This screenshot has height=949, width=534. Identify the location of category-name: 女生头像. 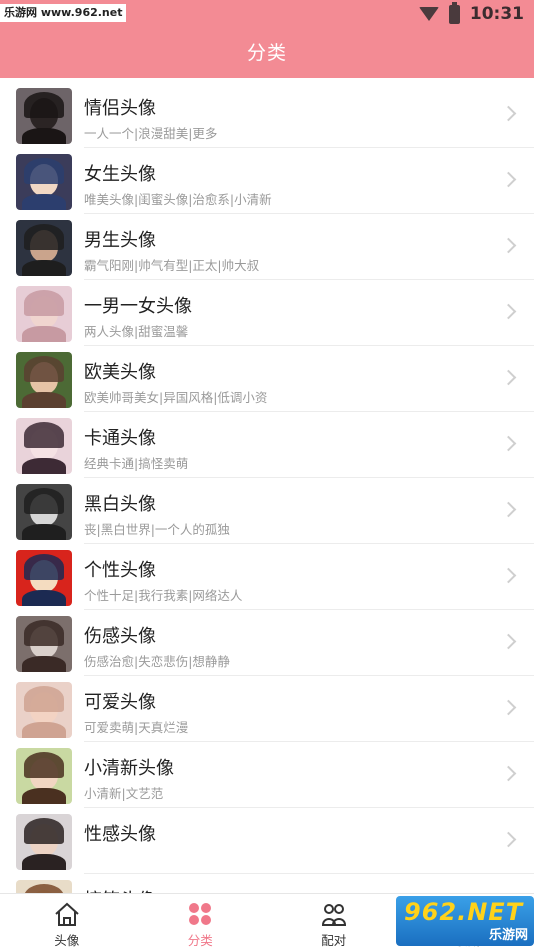
(120, 174).